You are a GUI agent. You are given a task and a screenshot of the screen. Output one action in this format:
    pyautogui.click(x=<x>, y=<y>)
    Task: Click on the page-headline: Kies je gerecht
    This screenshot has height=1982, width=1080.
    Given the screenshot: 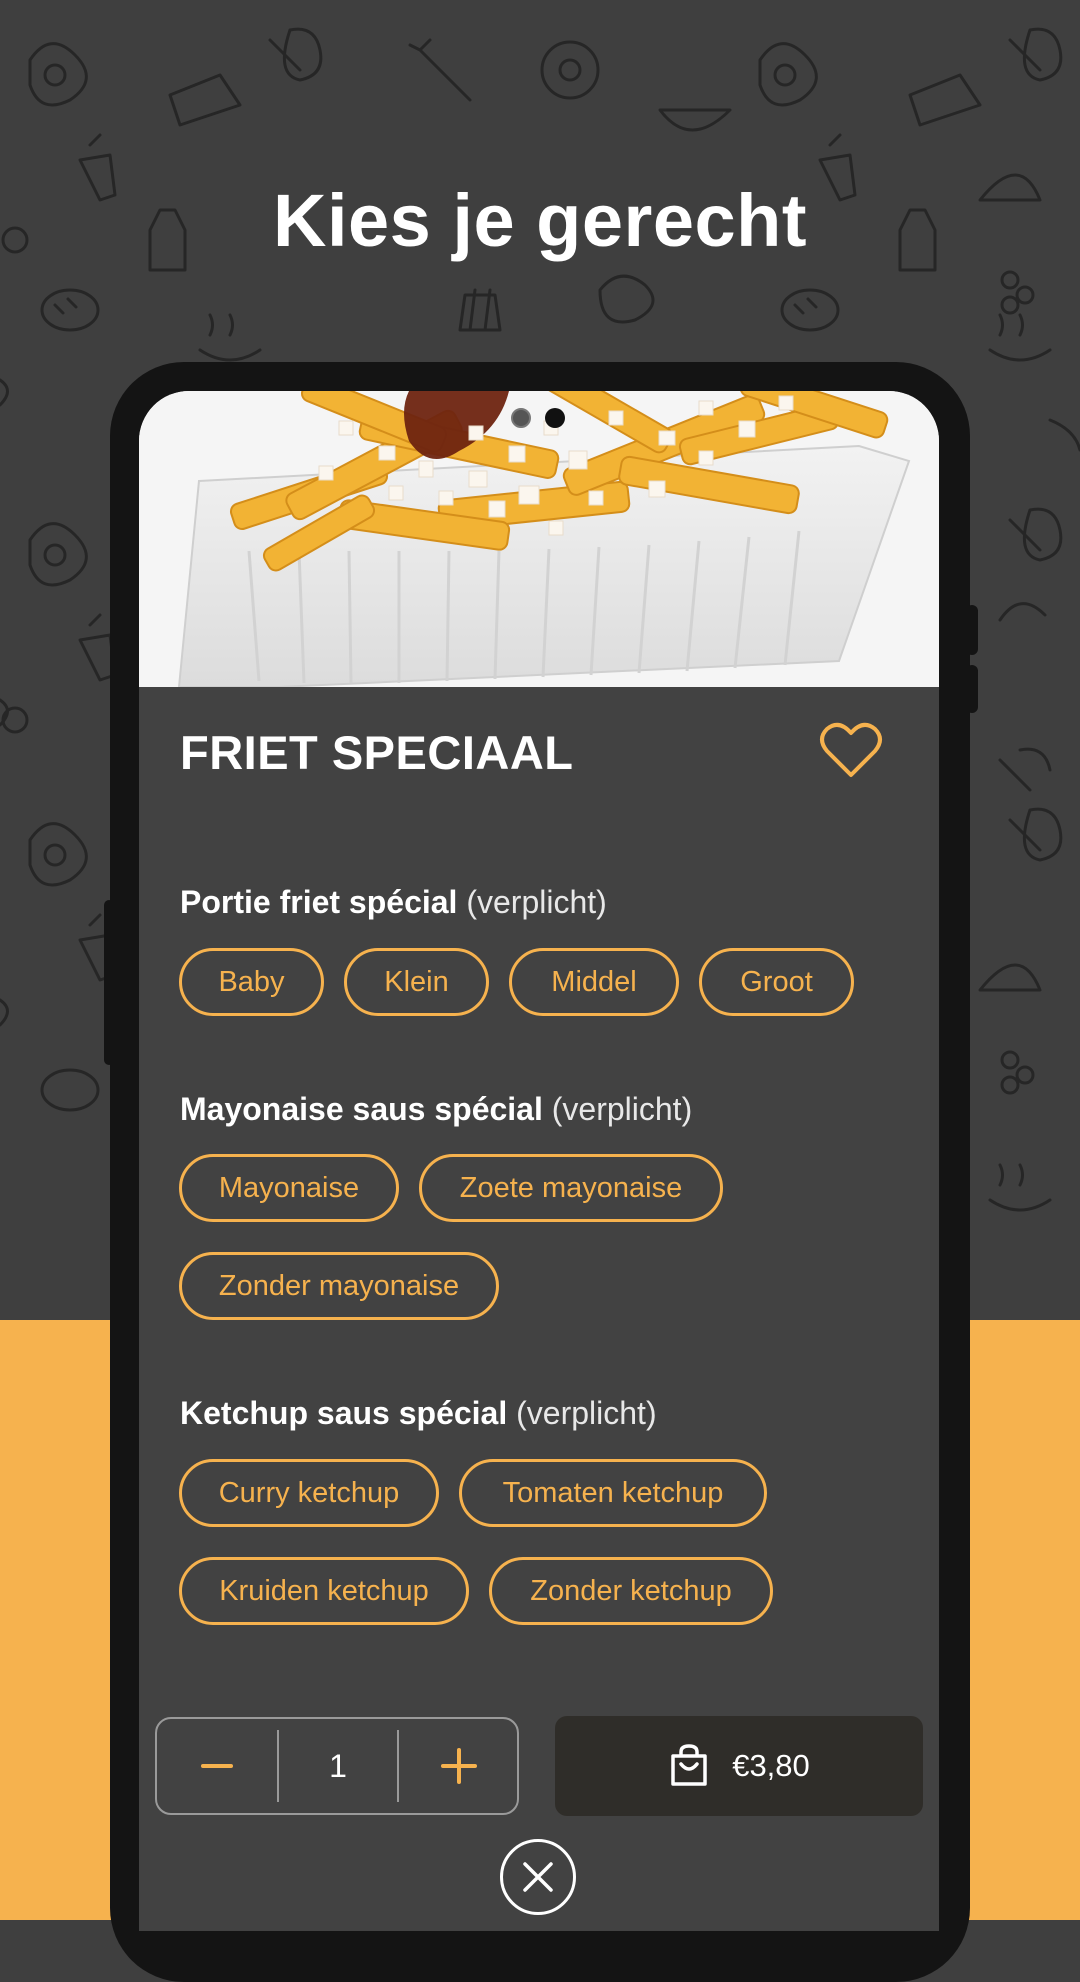 What is the action you would take?
    pyautogui.click(x=540, y=220)
    